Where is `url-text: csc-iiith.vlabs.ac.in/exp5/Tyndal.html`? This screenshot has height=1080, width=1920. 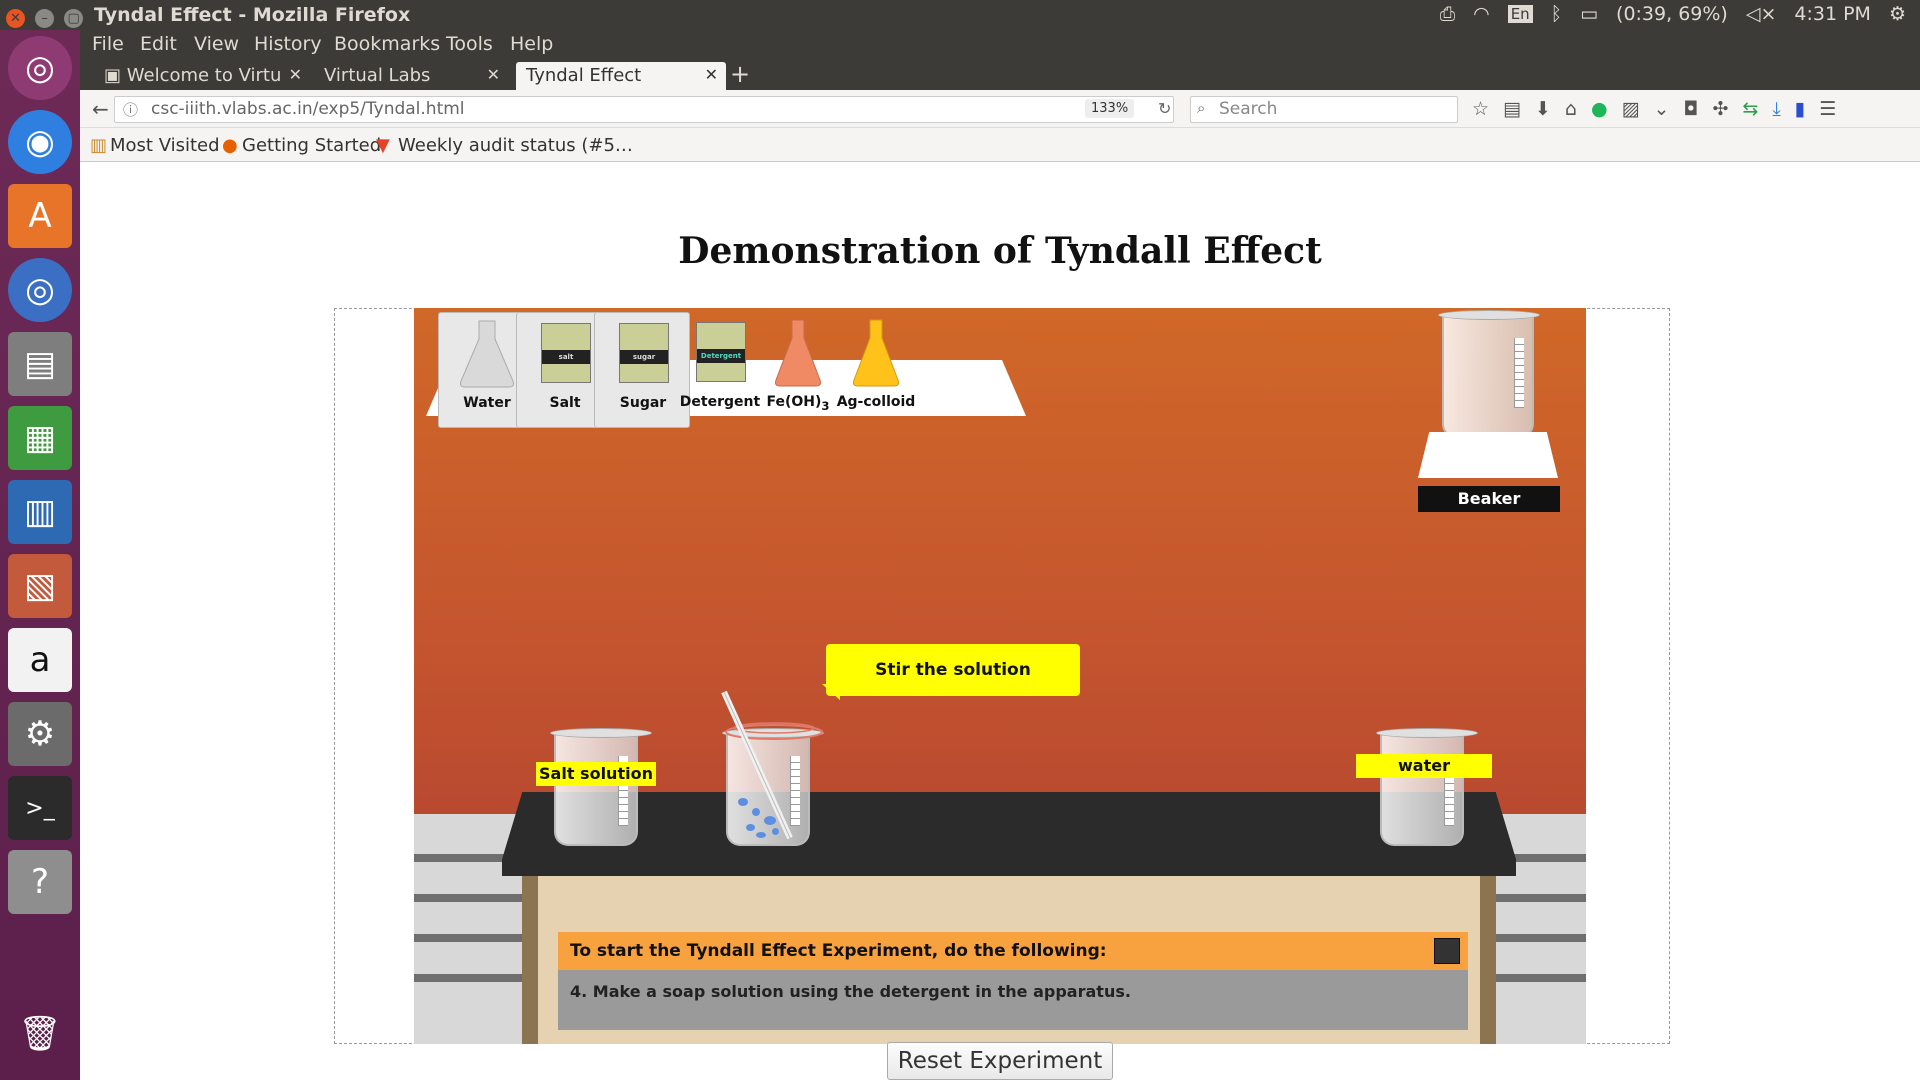 url-text: csc-iiith.vlabs.ac.in/exp5/Tyndal.html is located at coordinates (308, 109).